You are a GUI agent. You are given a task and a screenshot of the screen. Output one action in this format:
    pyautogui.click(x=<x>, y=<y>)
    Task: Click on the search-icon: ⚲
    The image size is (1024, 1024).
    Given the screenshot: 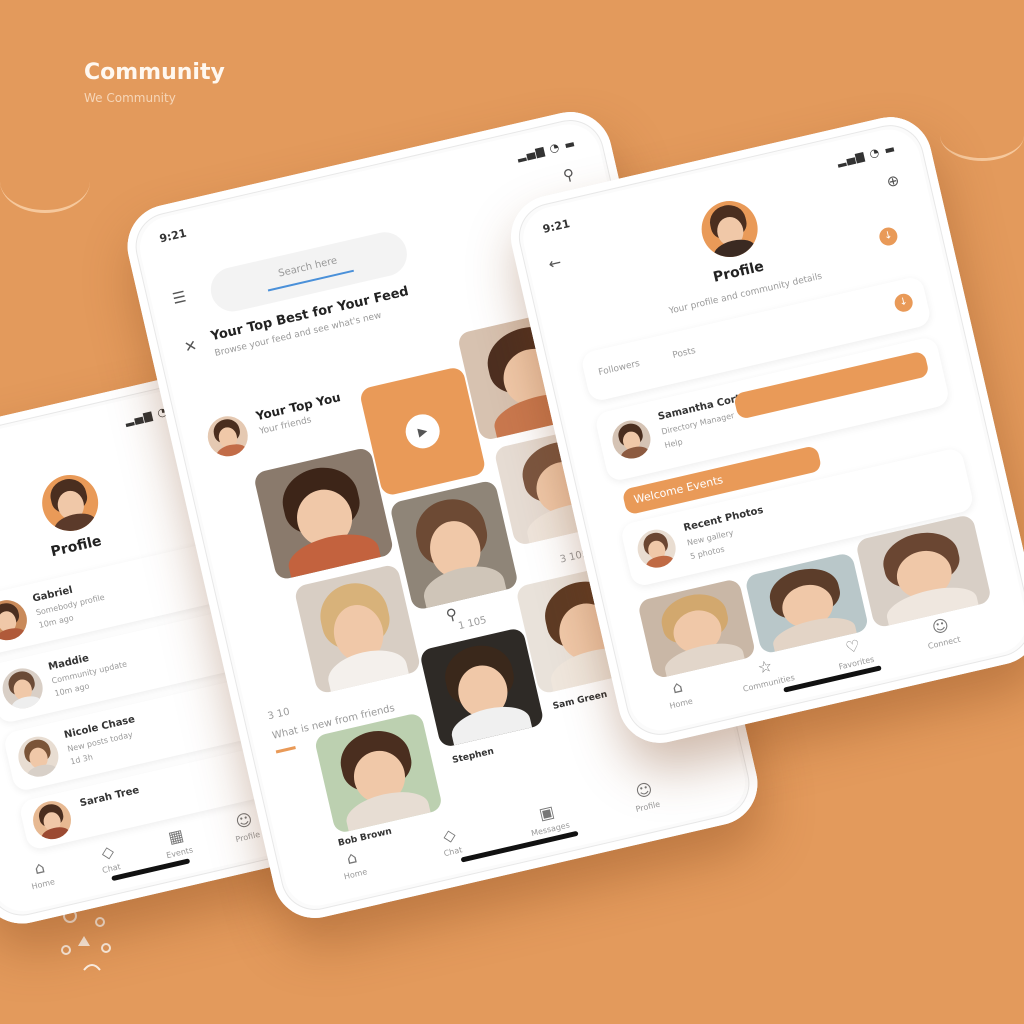 What is the action you would take?
    pyautogui.click(x=568, y=174)
    